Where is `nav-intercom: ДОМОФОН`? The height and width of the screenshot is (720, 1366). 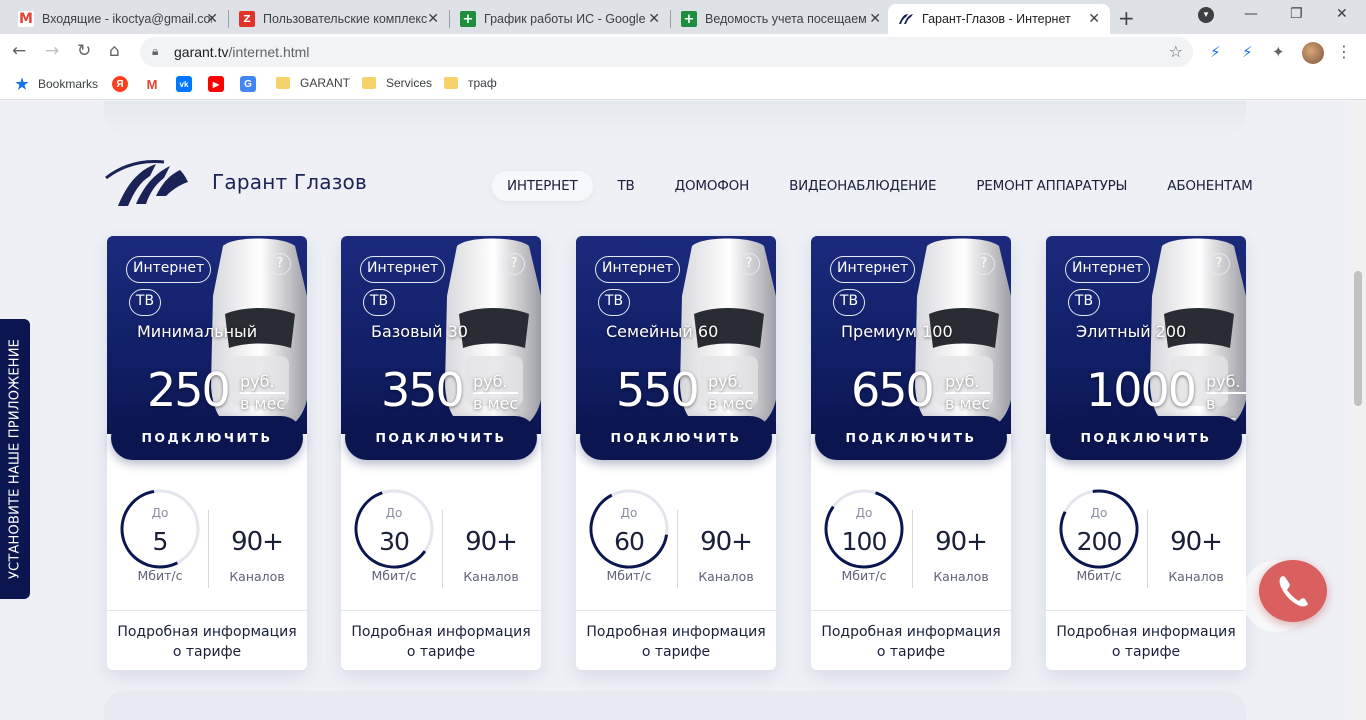
nav-intercom: ДОМОФОН is located at coordinates (712, 186).